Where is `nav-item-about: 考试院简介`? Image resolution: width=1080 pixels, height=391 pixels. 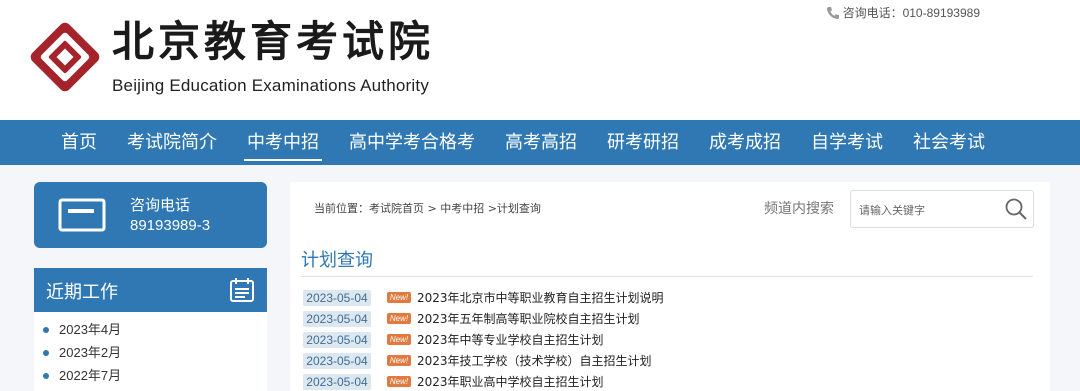
nav-item-about: 考试院简介 is located at coordinates (172, 142).